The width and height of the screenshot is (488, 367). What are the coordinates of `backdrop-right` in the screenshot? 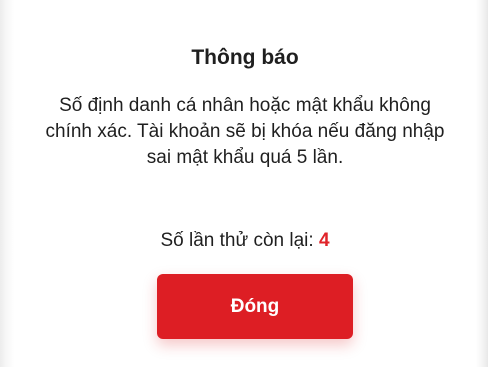 It's located at (482, 183).